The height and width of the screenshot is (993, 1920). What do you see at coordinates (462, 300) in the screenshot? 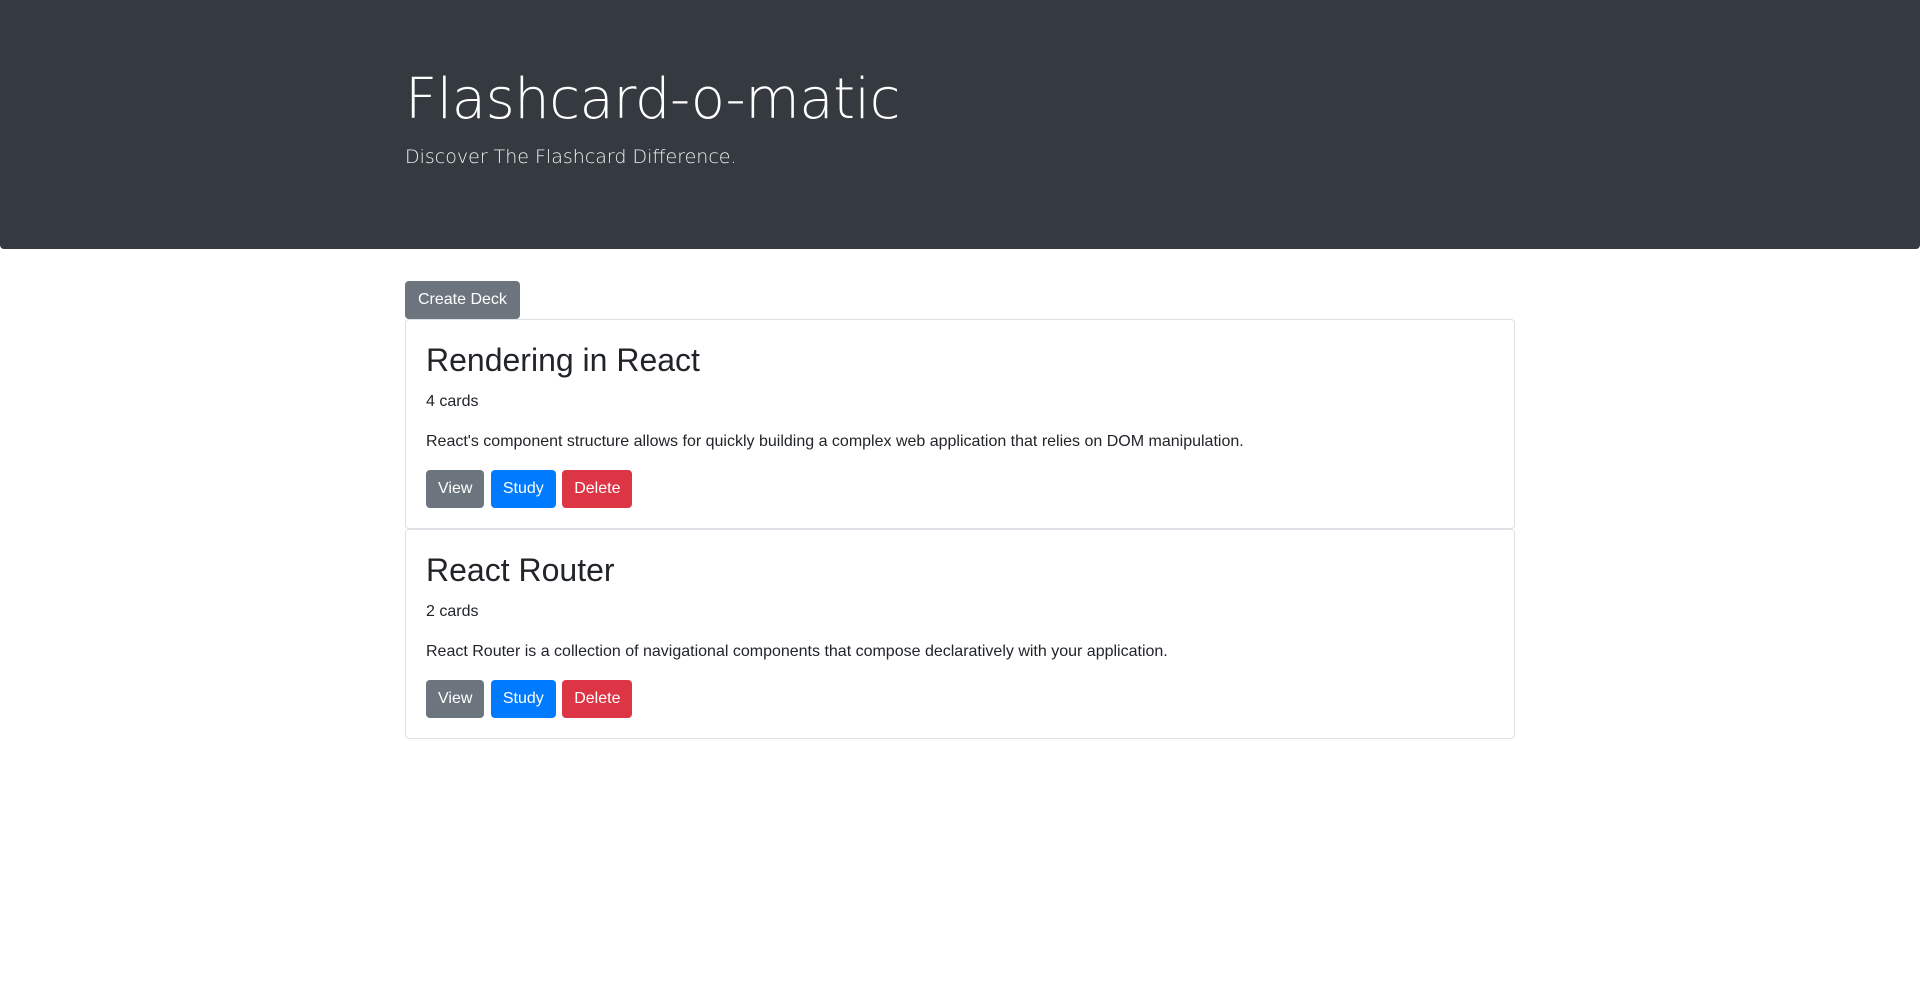
I see `create-deck-button: Create Deck` at bounding box center [462, 300].